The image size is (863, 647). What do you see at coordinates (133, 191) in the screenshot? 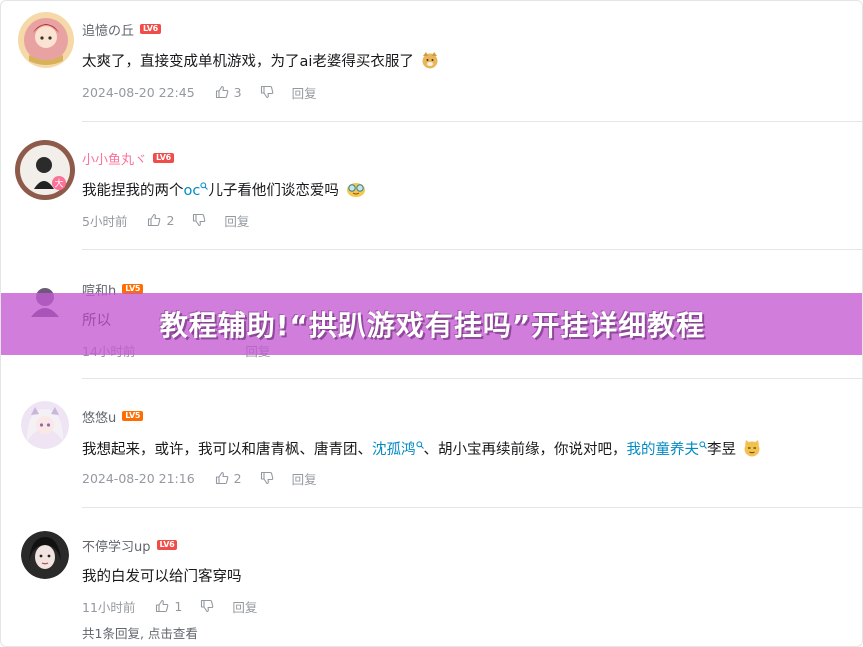
I see `comment-text-content: 我能捏我的两个` at bounding box center [133, 191].